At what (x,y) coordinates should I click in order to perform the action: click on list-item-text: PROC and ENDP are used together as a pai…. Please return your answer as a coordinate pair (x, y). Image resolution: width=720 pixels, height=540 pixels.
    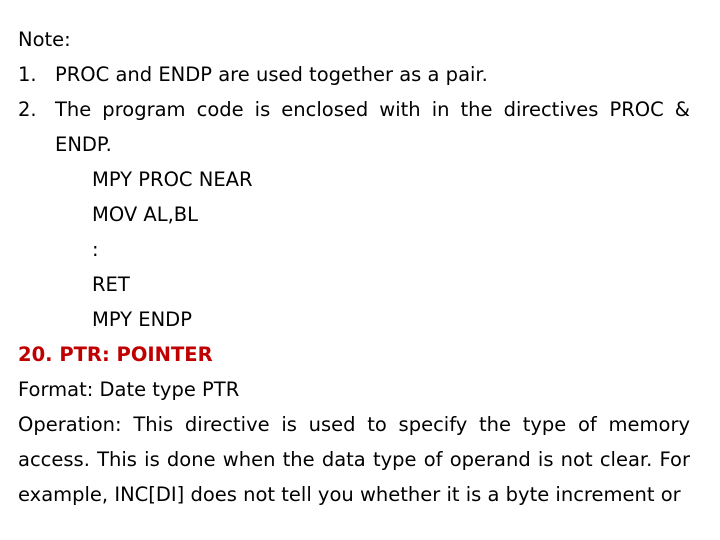
    Looking at the image, I should click on (271, 74).